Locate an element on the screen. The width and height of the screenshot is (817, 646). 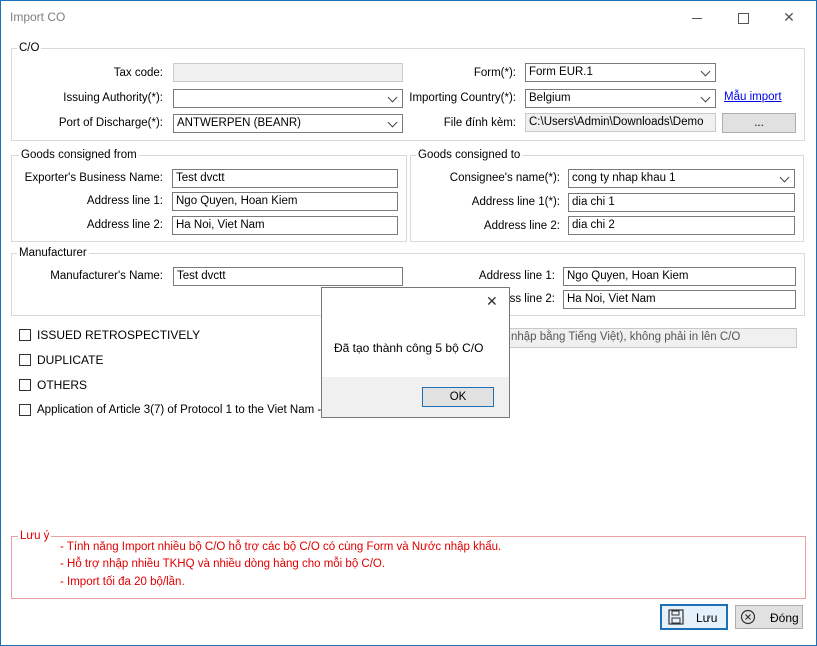
maximize-button is located at coordinates (743, 17).